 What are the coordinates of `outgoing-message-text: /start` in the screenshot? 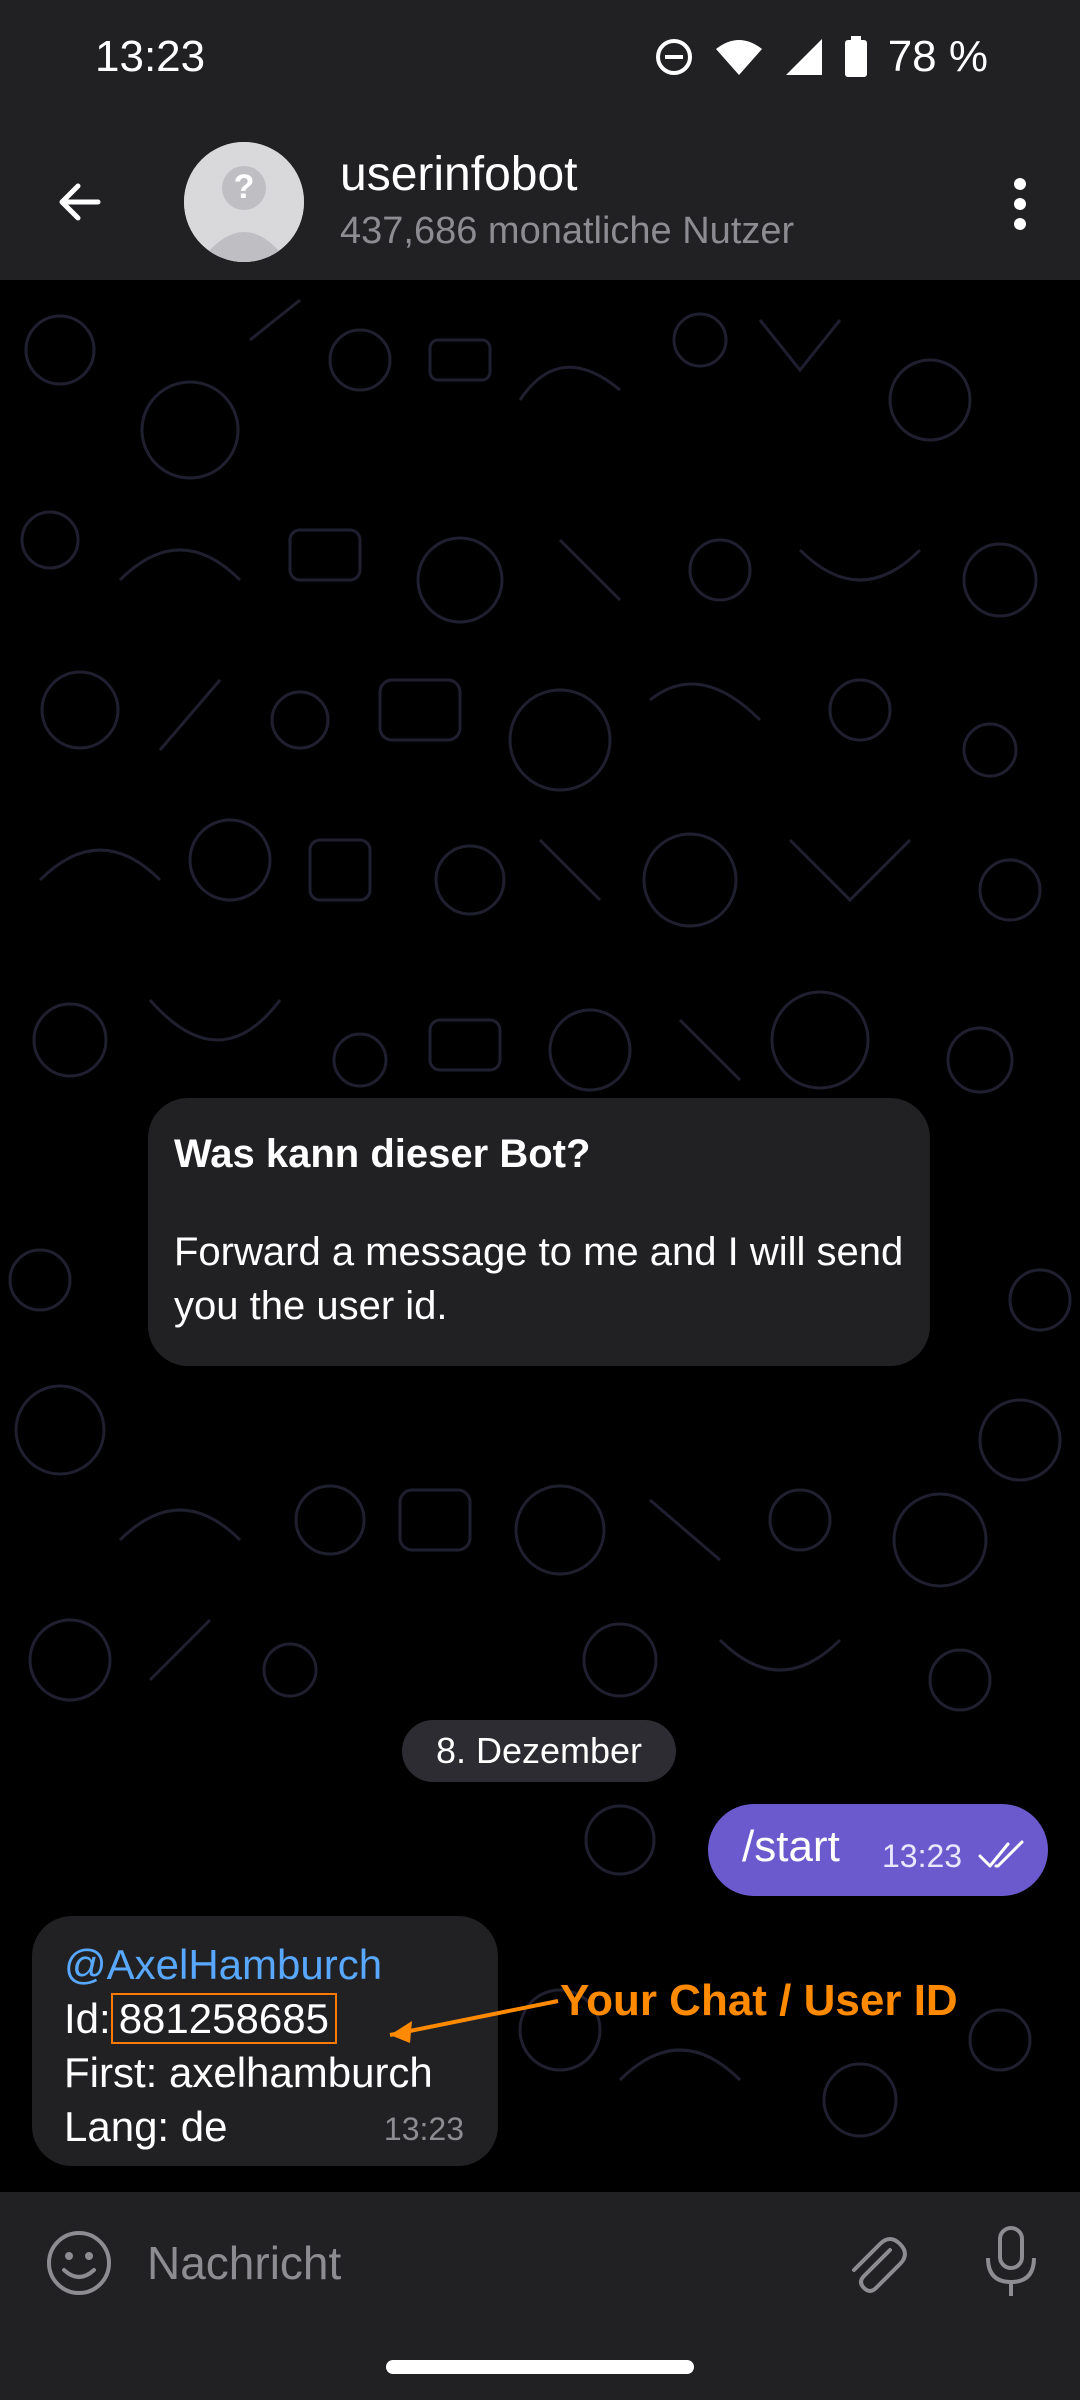 It's located at (791, 1846).